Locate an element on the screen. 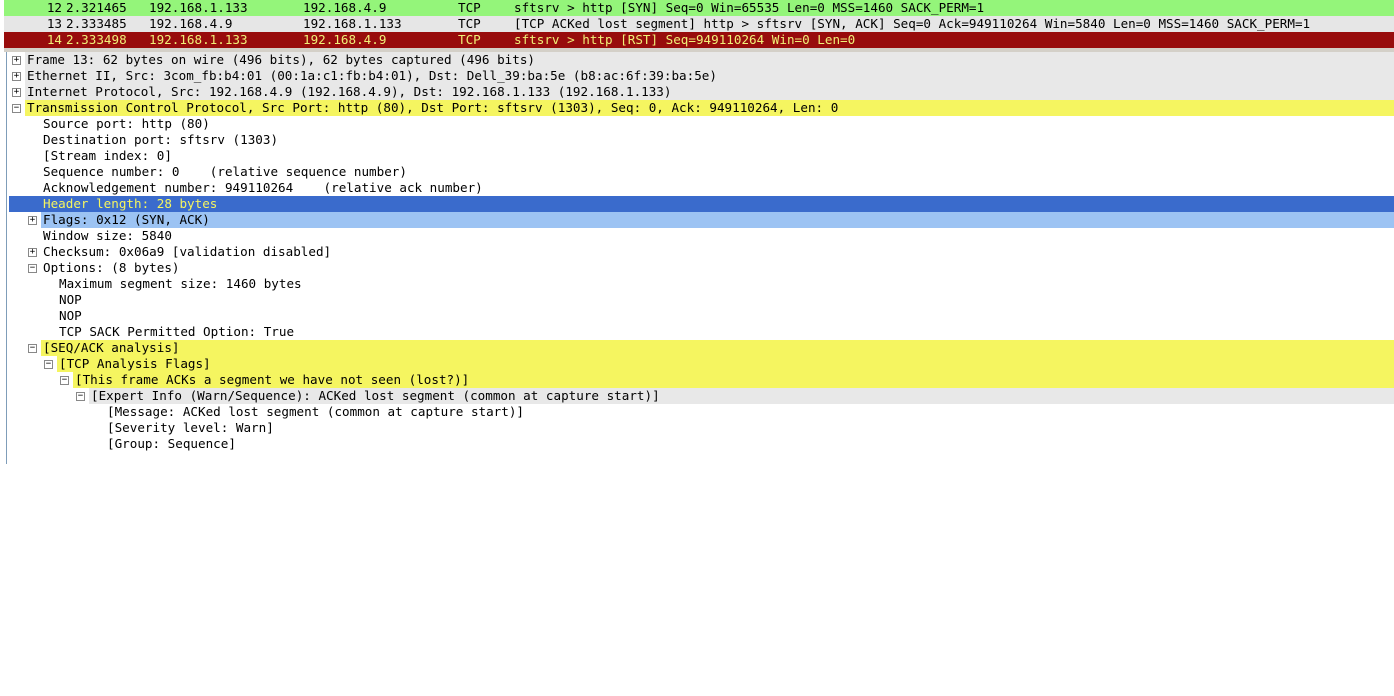 The height and width of the screenshot is (696, 1394). tree-label: Flags: 0x12 (SYN, ACK) is located at coordinates (126, 219).